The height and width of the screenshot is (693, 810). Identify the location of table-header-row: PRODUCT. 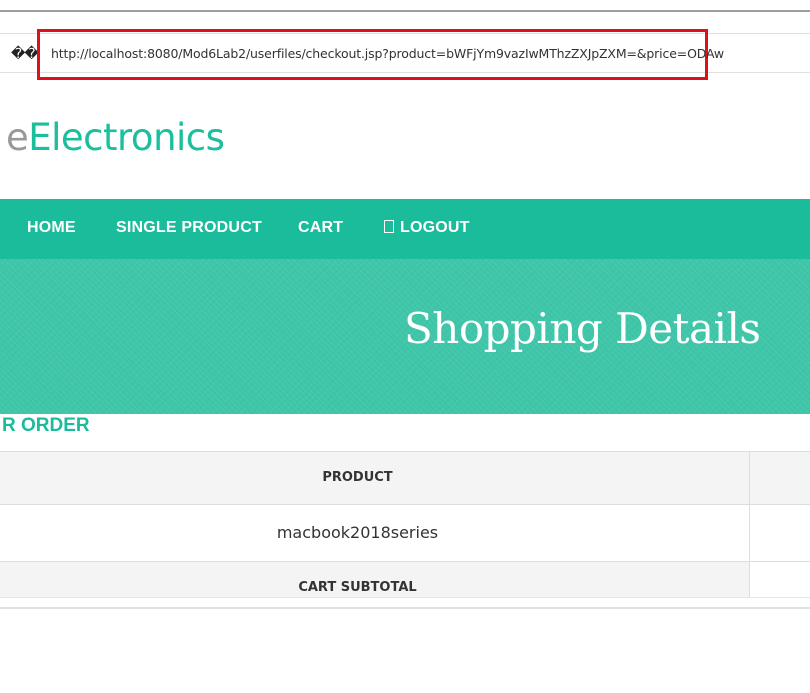
(405, 478).